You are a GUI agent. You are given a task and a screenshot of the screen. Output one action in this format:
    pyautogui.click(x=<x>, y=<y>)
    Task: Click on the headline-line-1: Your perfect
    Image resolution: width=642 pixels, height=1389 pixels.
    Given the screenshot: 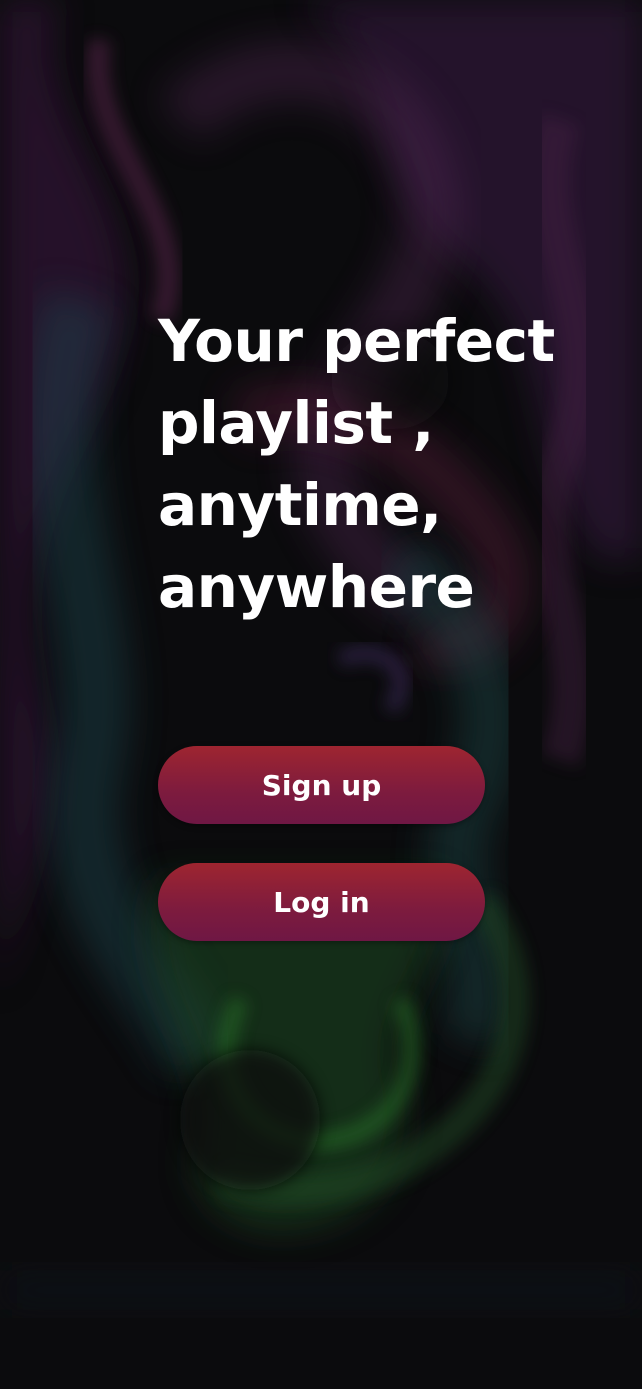 What is the action you would take?
    pyautogui.click(x=356, y=341)
    